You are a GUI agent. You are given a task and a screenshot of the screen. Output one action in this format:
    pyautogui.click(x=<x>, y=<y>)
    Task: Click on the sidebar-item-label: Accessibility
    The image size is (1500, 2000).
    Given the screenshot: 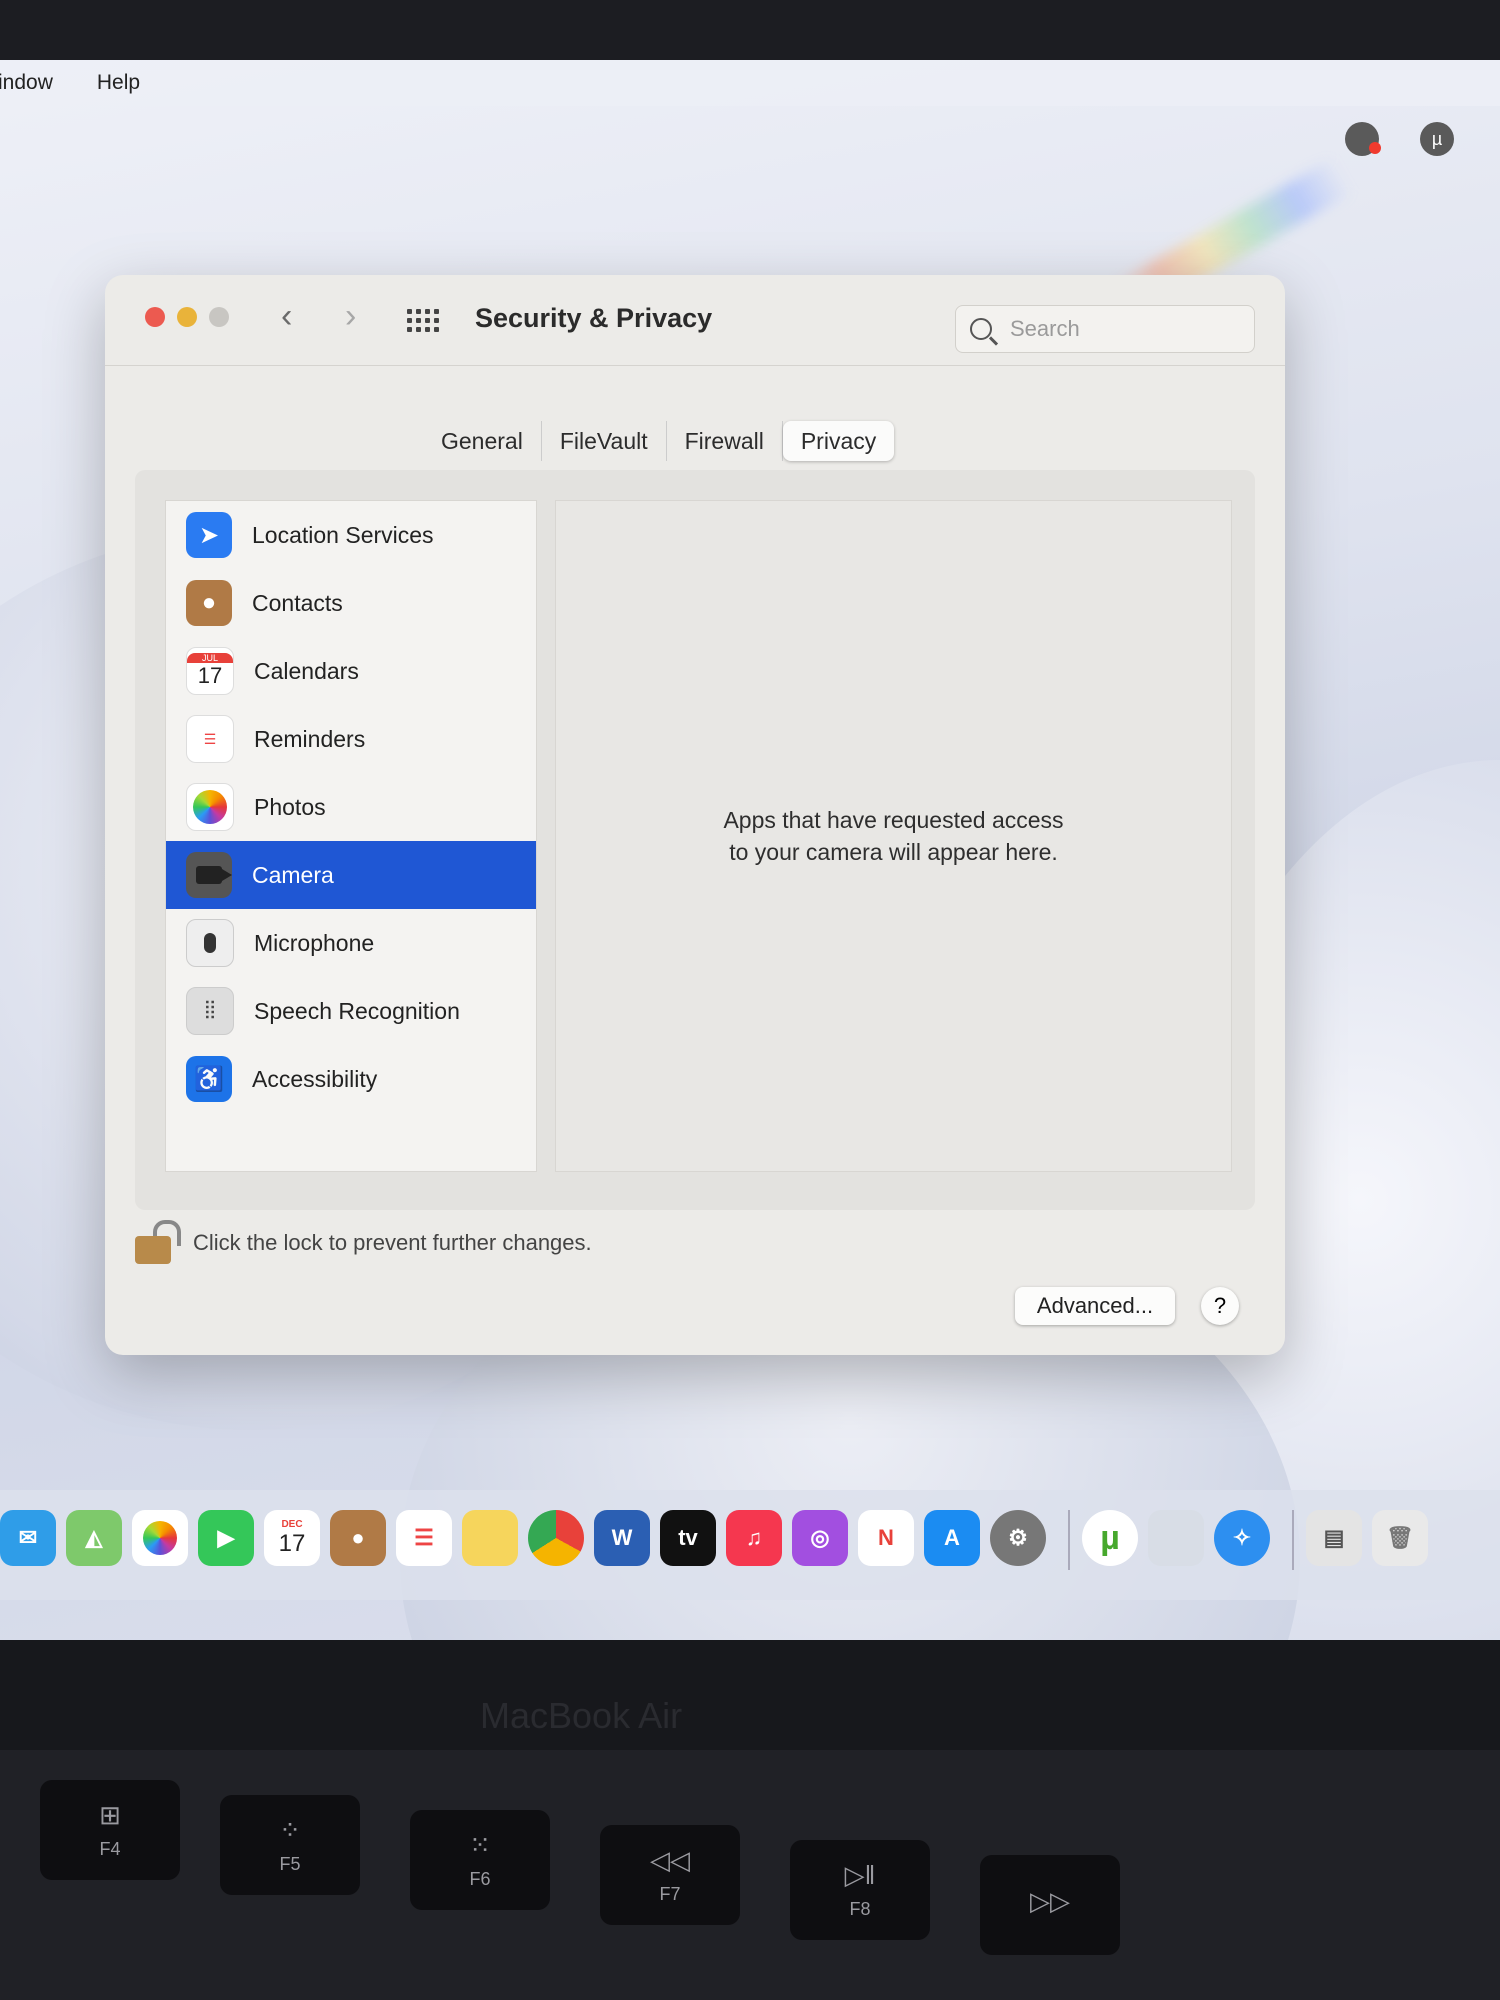 What is the action you would take?
    pyautogui.click(x=315, y=1078)
    